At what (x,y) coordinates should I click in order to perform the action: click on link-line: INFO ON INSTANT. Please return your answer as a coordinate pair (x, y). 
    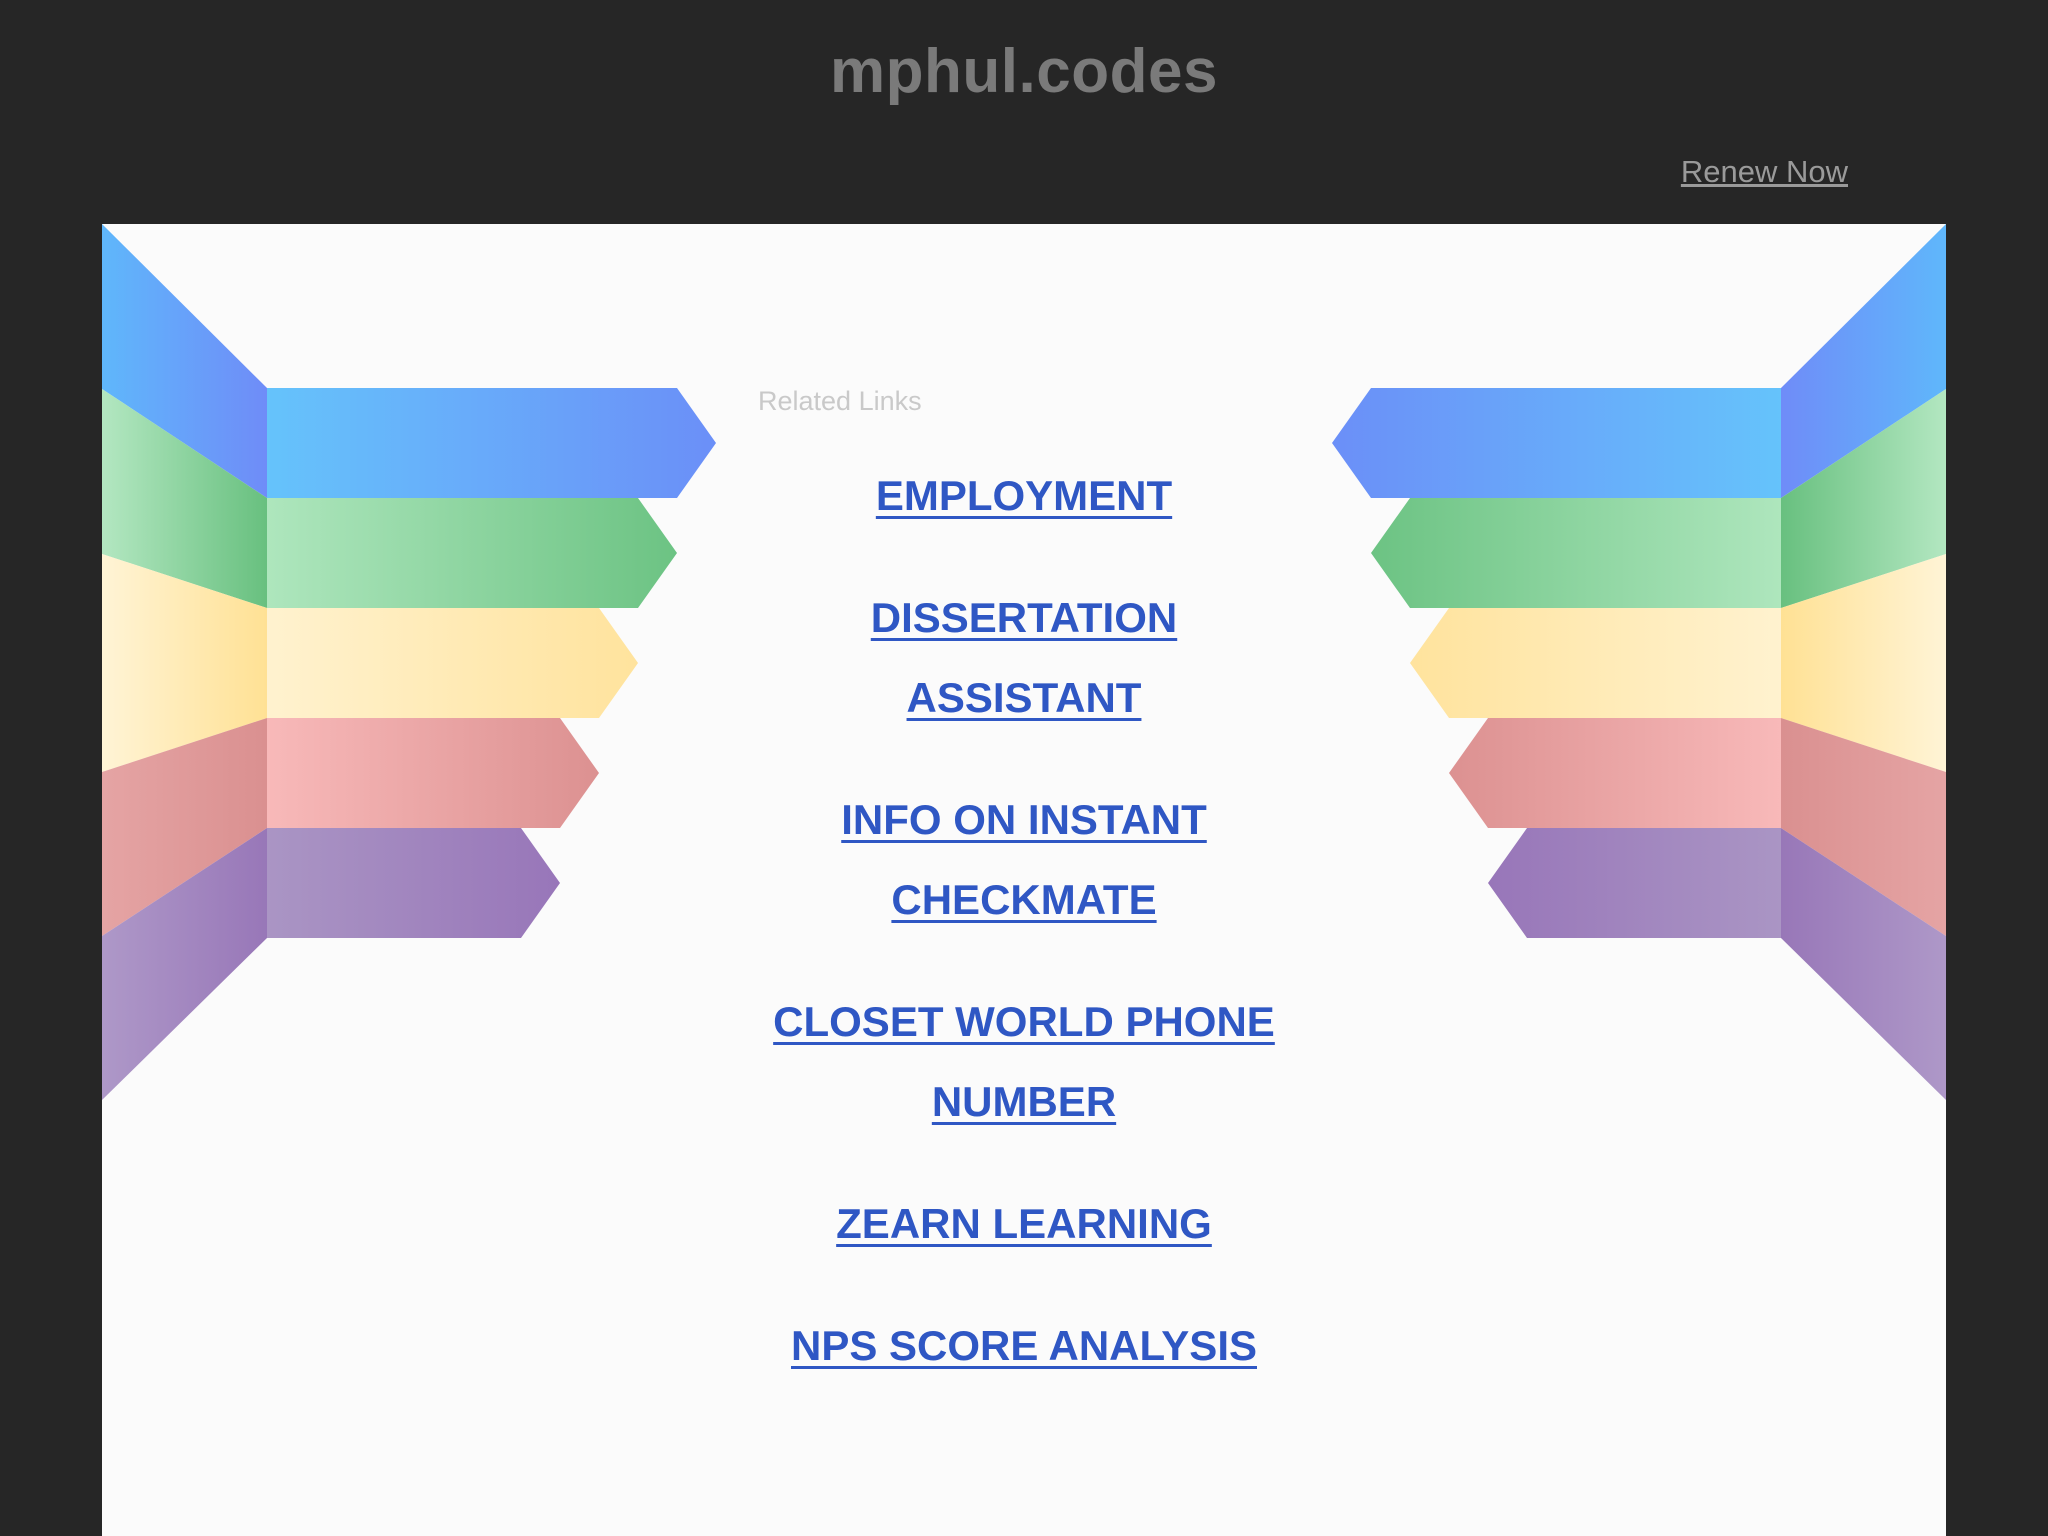
    Looking at the image, I should click on (1024, 819).